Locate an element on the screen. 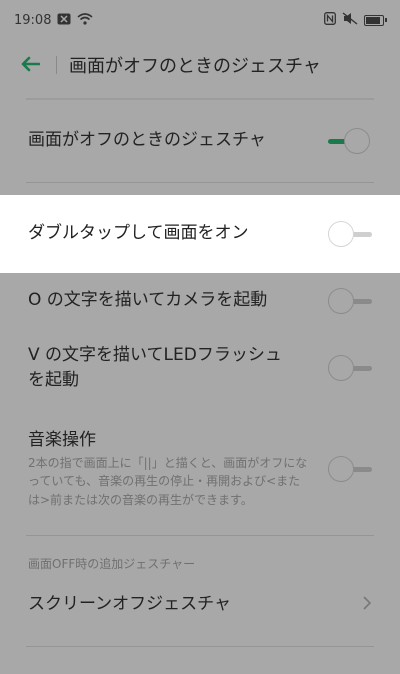  app-bar: 画面がオフのときのジェスチャ is located at coordinates (200, 65).